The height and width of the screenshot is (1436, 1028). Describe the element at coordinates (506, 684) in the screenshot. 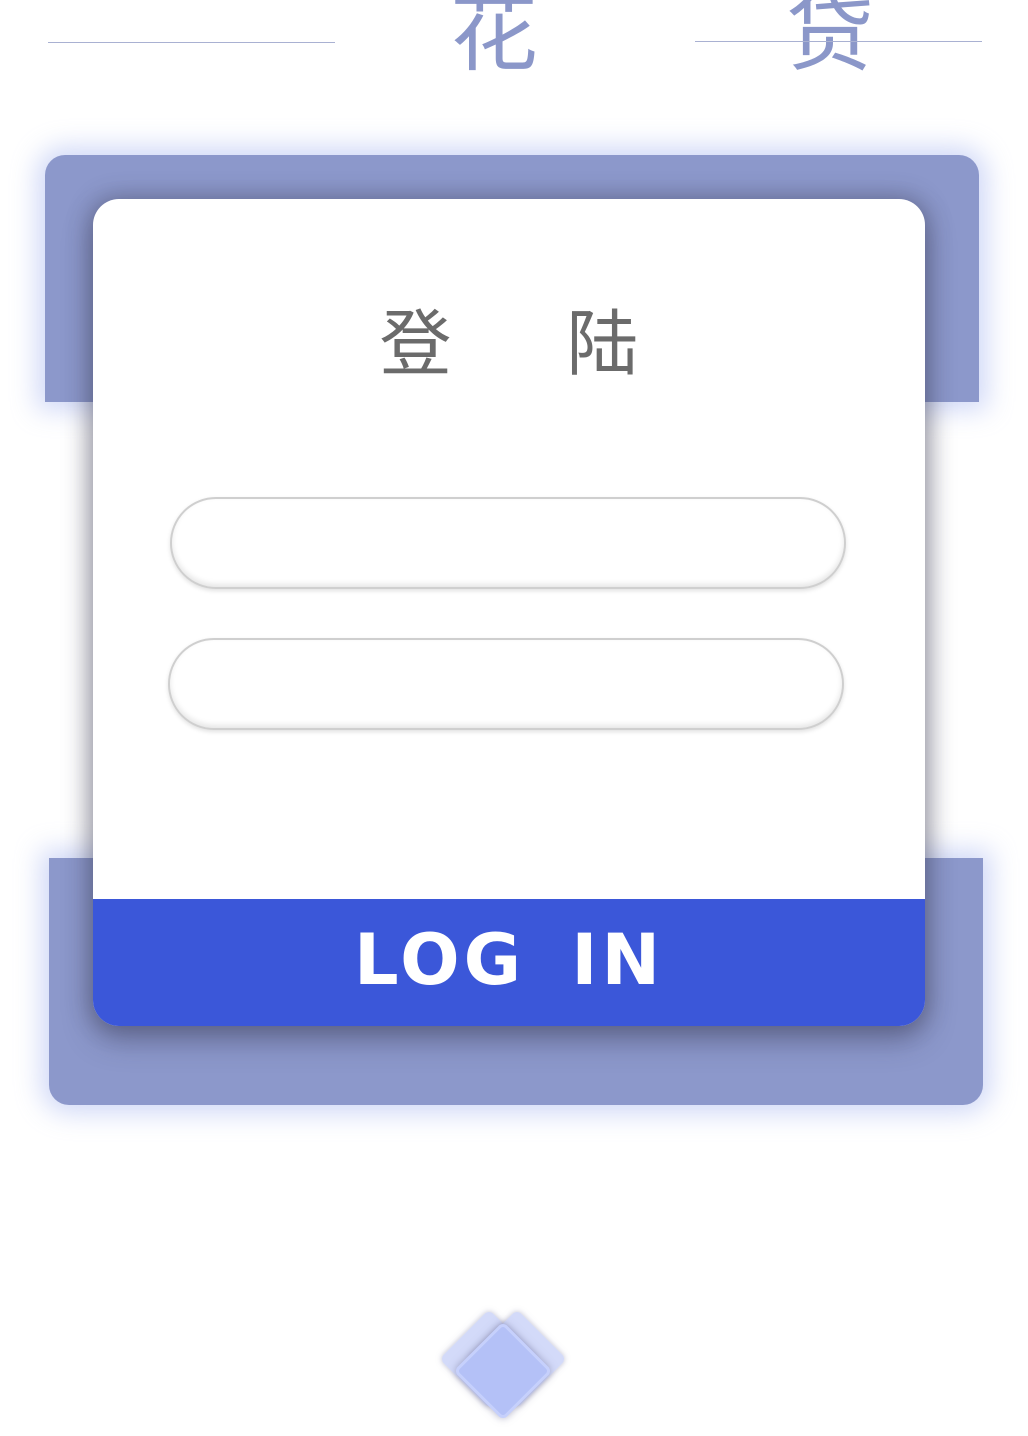

I see `password-input` at that location.